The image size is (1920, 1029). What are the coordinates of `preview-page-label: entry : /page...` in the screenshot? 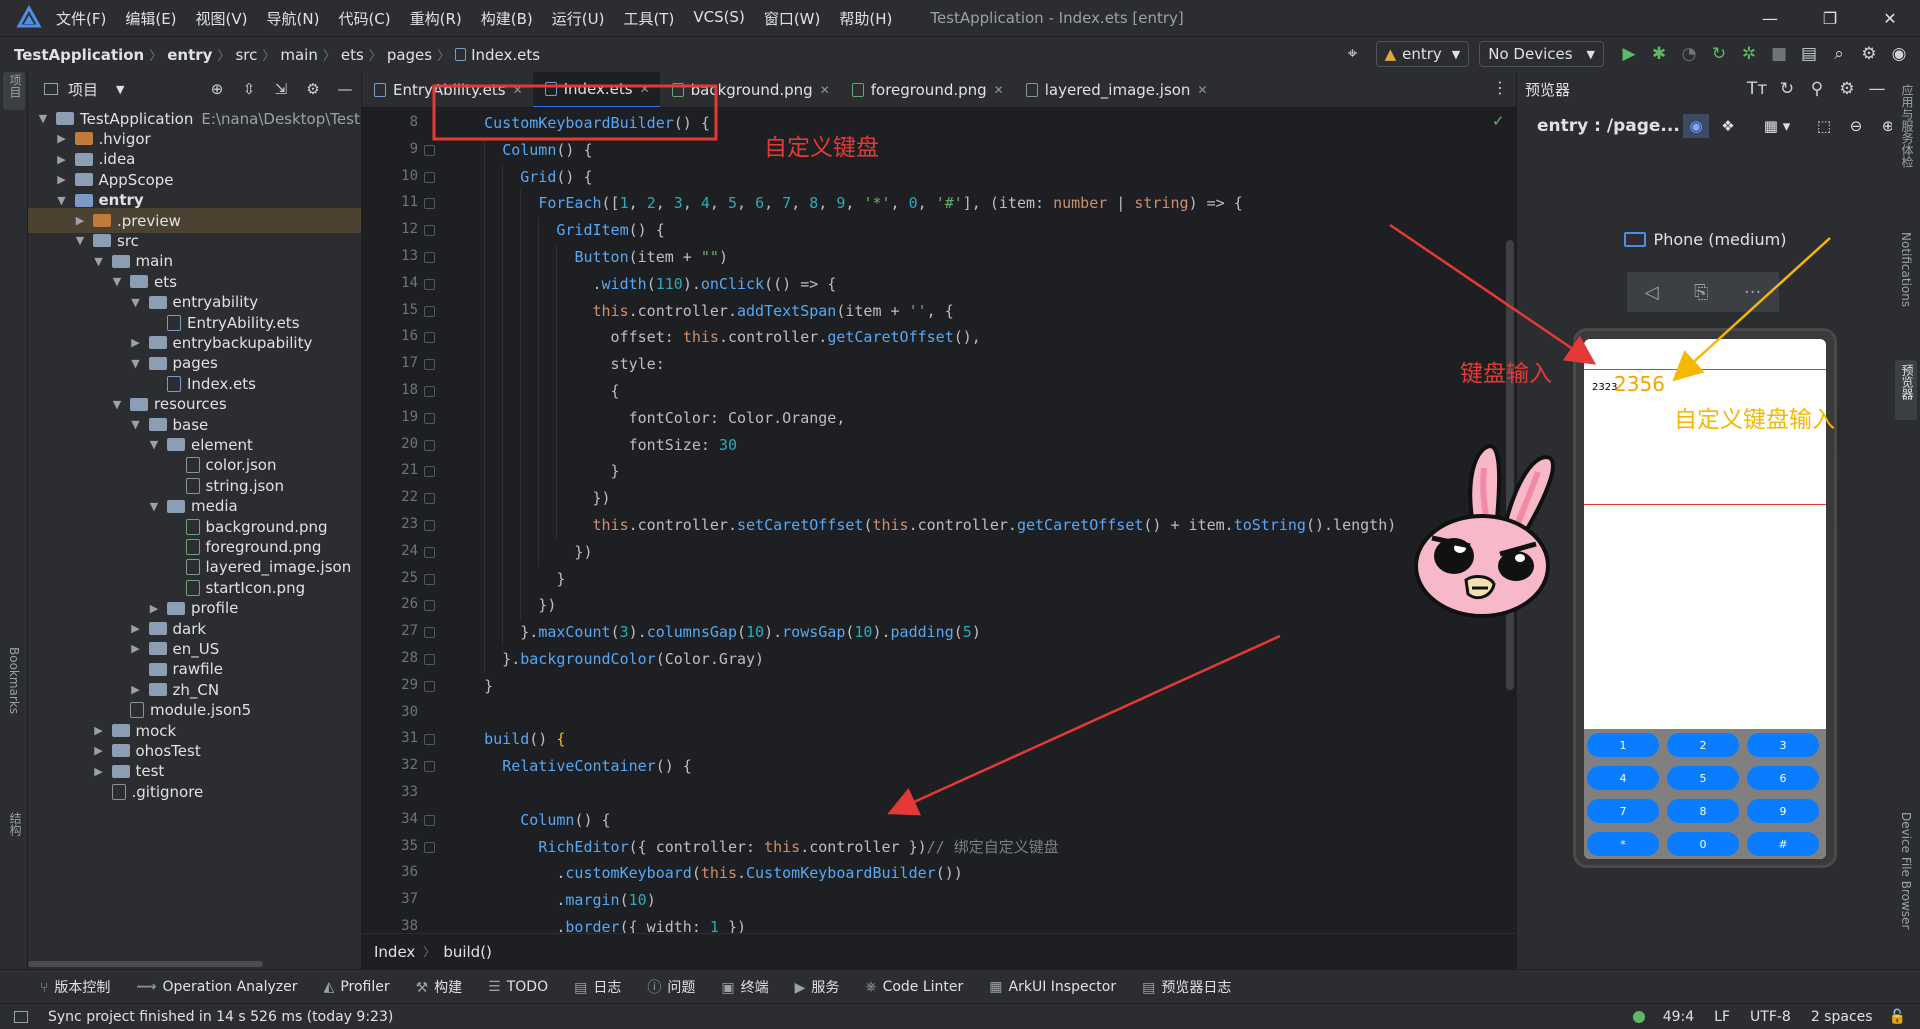 It's located at (1608, 126).